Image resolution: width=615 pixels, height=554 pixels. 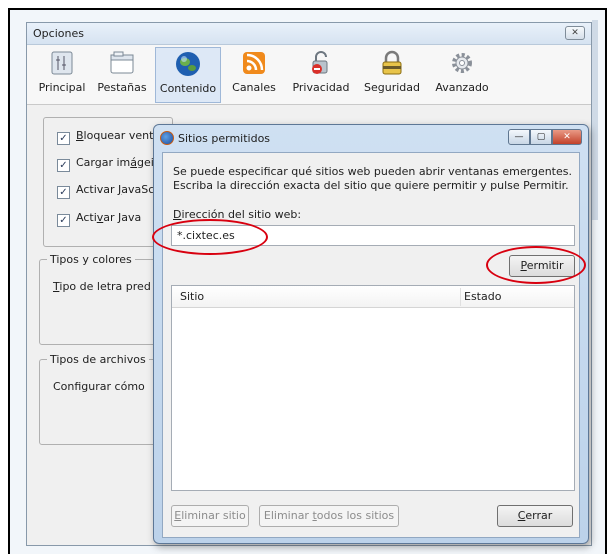 What do you see at coordinates (224, 138) in the screenshot?
I see `dialog-title: Sitios permitidos` at bounding box center [224, 138].